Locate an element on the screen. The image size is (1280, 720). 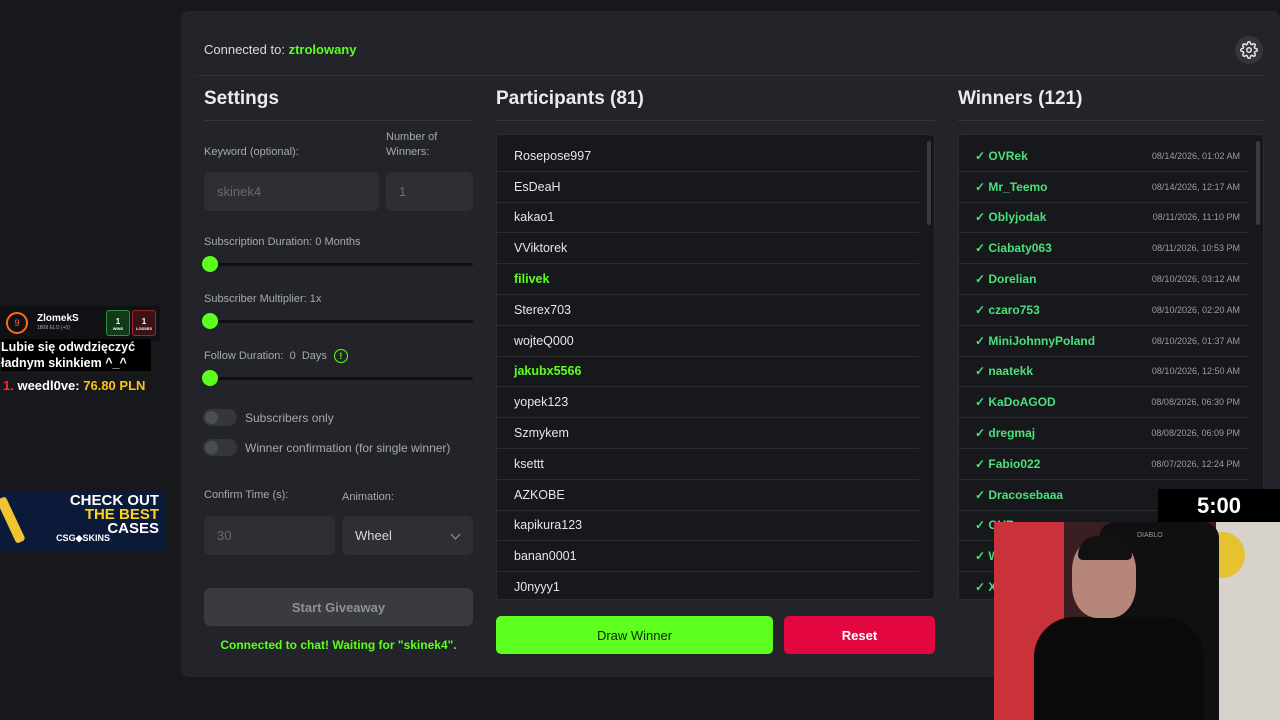
losses-count: 1 is located at coordinates (144, 321).